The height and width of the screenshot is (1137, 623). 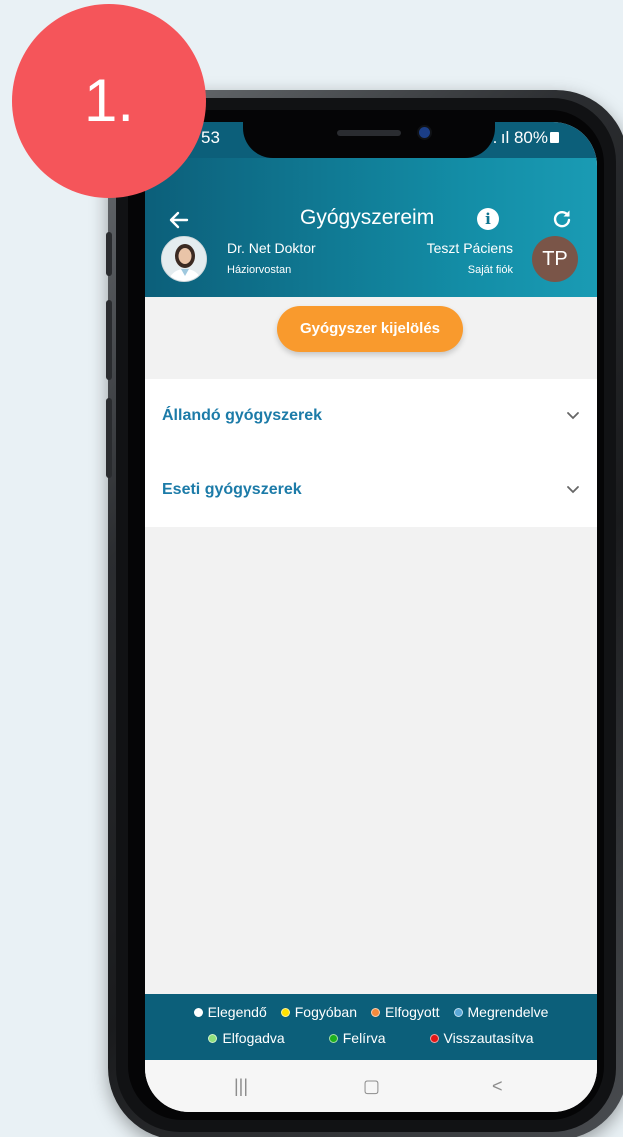 I want to click on legend-item: Megrendelve, so click(x=501, y=1012).